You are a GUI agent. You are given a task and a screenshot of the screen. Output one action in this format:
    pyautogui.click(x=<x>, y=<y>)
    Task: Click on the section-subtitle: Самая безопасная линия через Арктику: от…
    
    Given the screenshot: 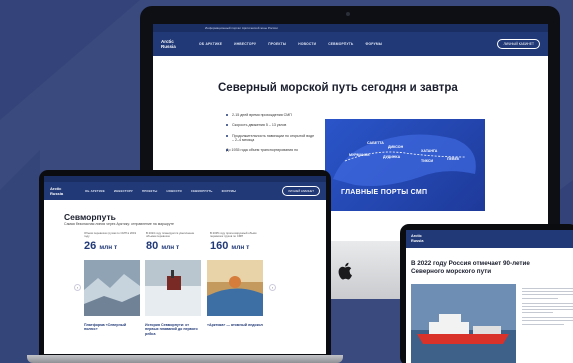 What is the action you would take?
    pyautogui.click(x=119, y=224)
    